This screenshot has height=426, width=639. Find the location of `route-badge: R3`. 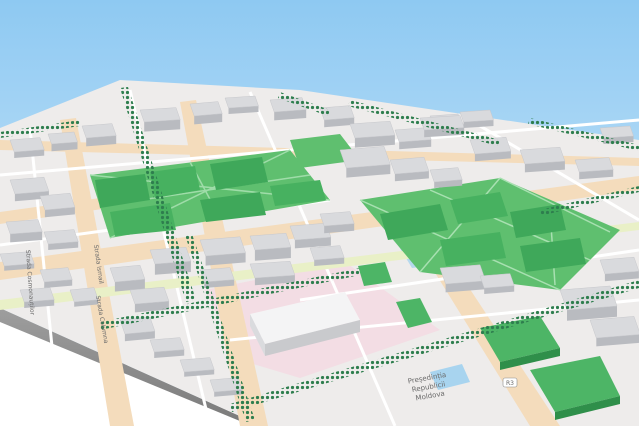

route-badge: R3 is located at coordinates (510, 382).